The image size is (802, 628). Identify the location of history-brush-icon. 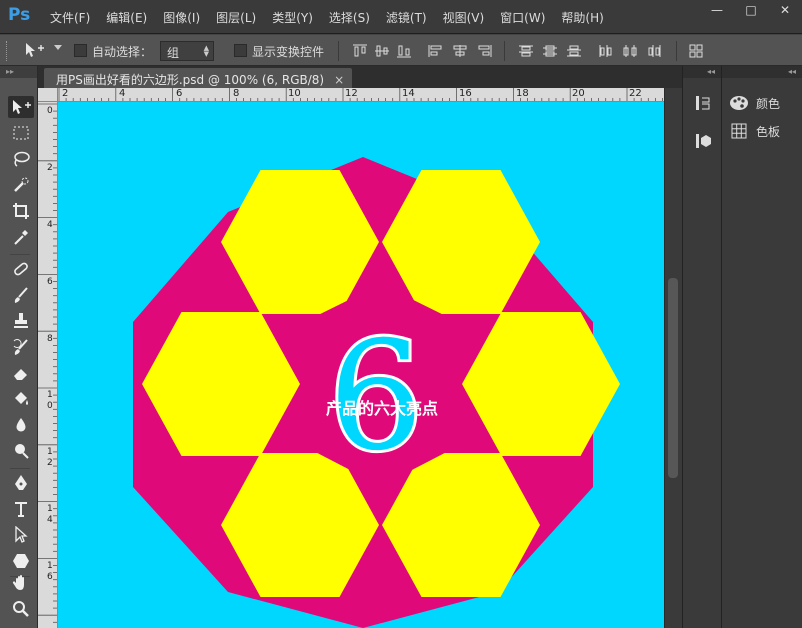
(21, 347).